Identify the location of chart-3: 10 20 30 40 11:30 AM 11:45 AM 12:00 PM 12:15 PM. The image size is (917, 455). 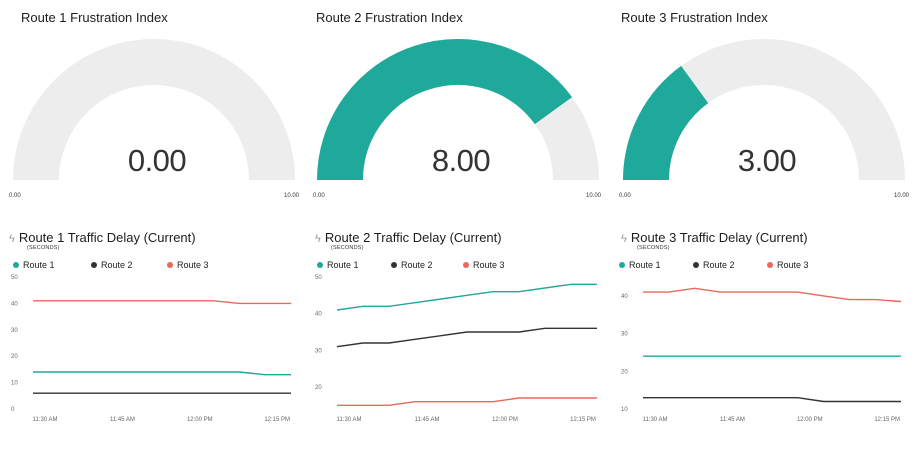
(761, 355).